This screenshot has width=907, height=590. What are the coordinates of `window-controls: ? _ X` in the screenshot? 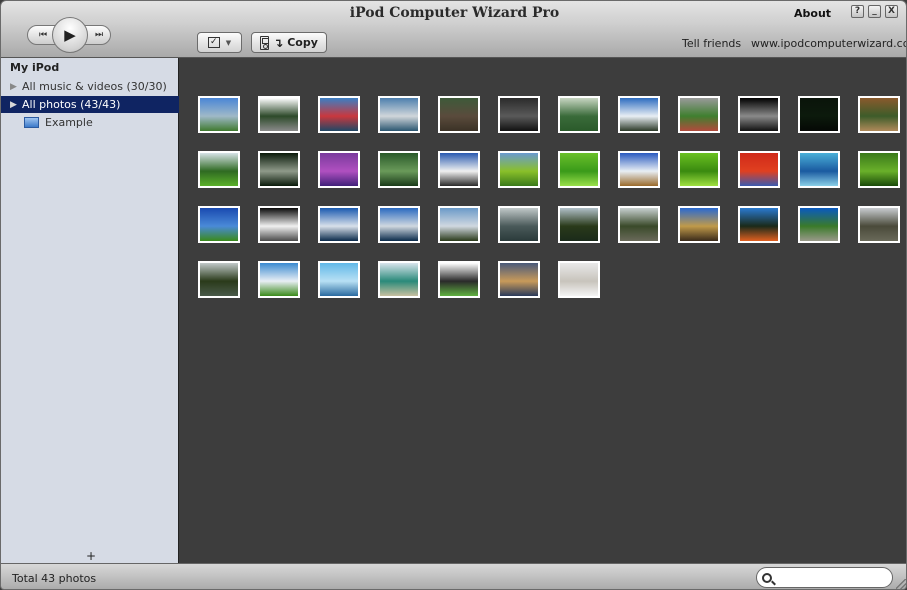 It's located at (874, 11).